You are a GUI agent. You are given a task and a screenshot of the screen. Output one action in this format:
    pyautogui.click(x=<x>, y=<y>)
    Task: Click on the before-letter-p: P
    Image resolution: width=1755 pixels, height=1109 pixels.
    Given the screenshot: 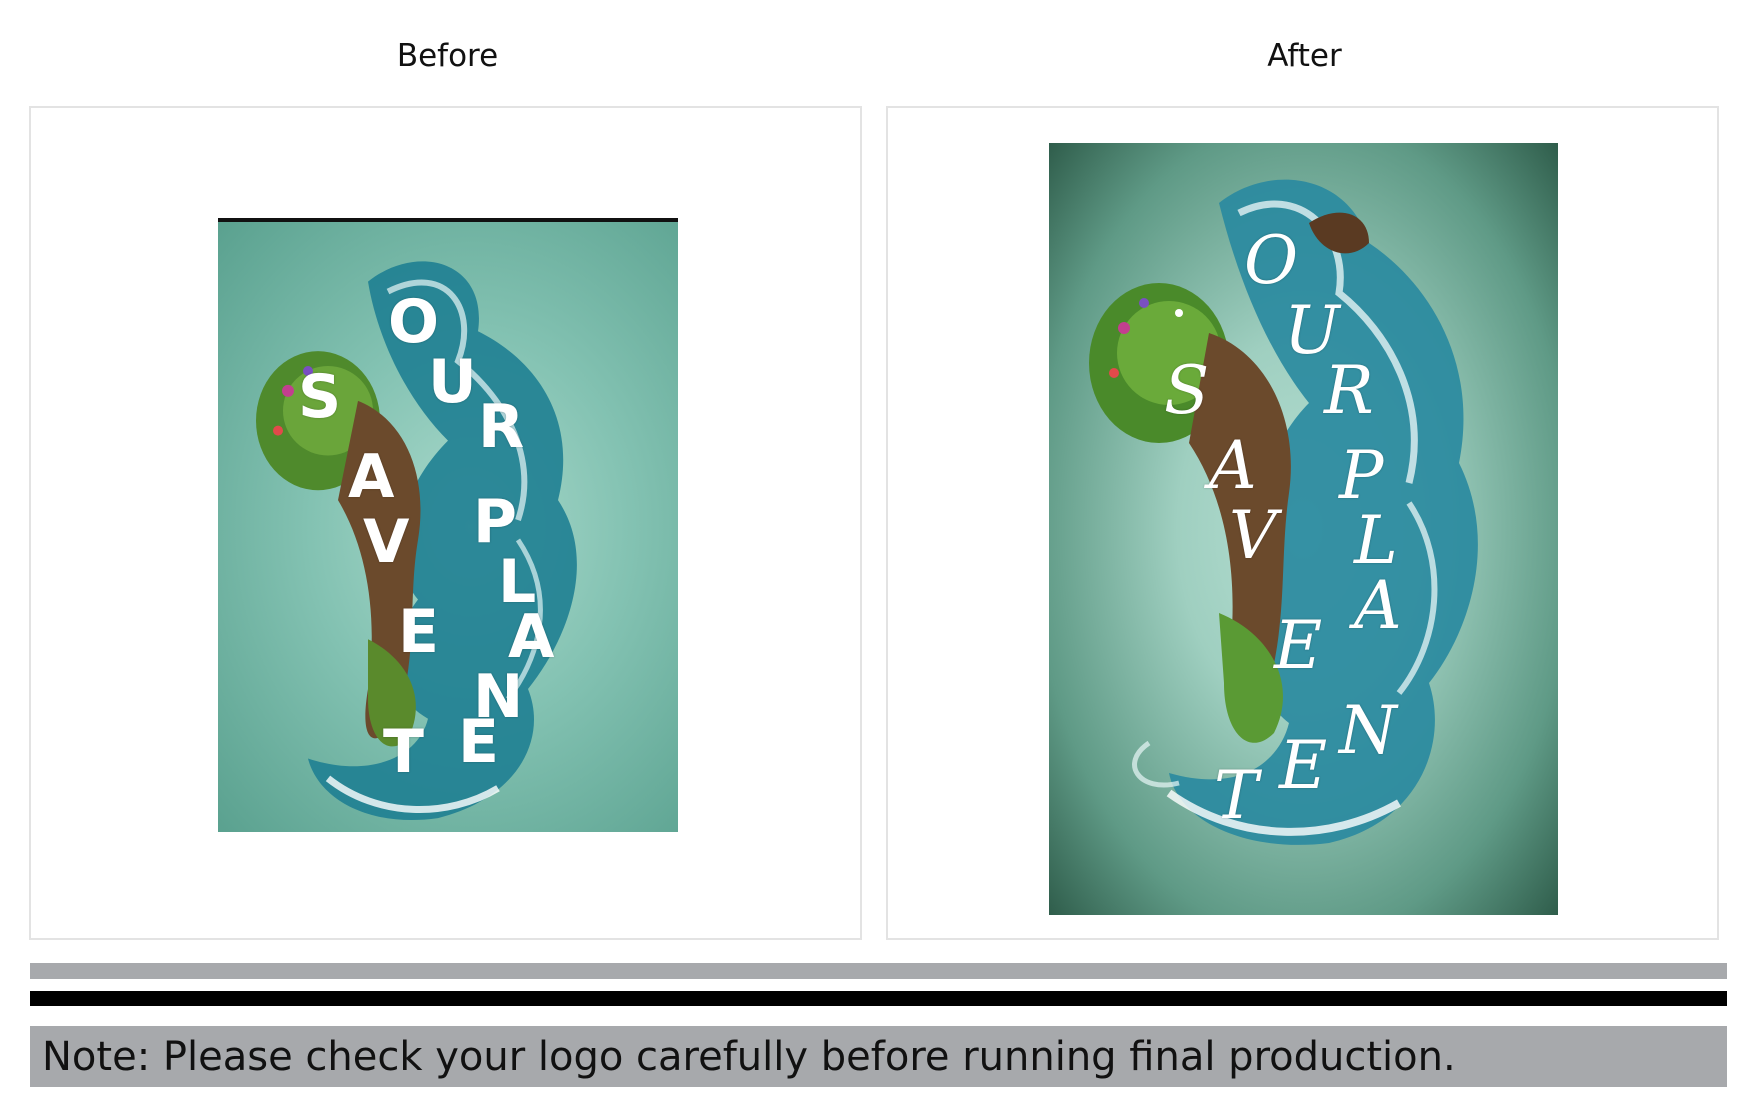 What is the action you would take?
    pyautogui.click(x=495, y=522)
    